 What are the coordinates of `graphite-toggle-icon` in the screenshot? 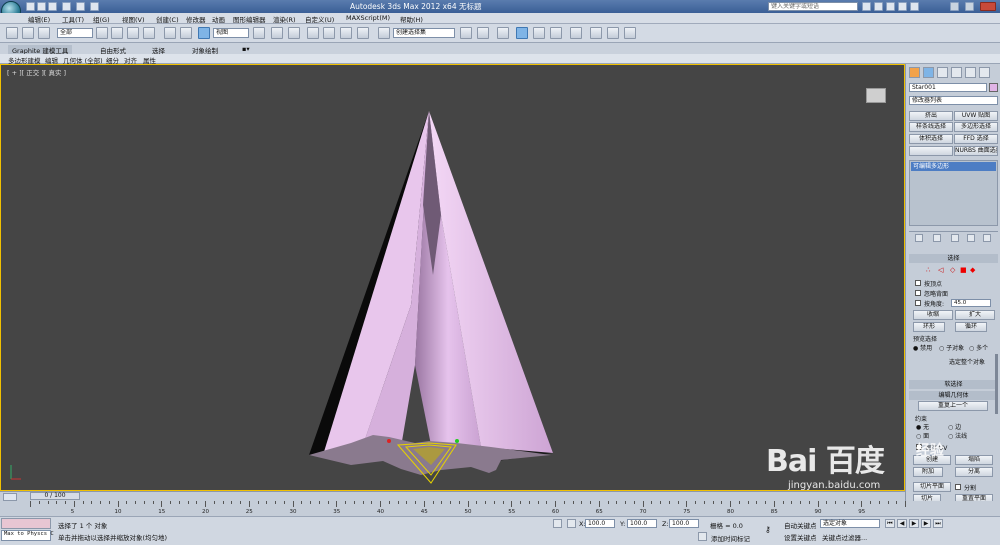 It's located at (522, 33).